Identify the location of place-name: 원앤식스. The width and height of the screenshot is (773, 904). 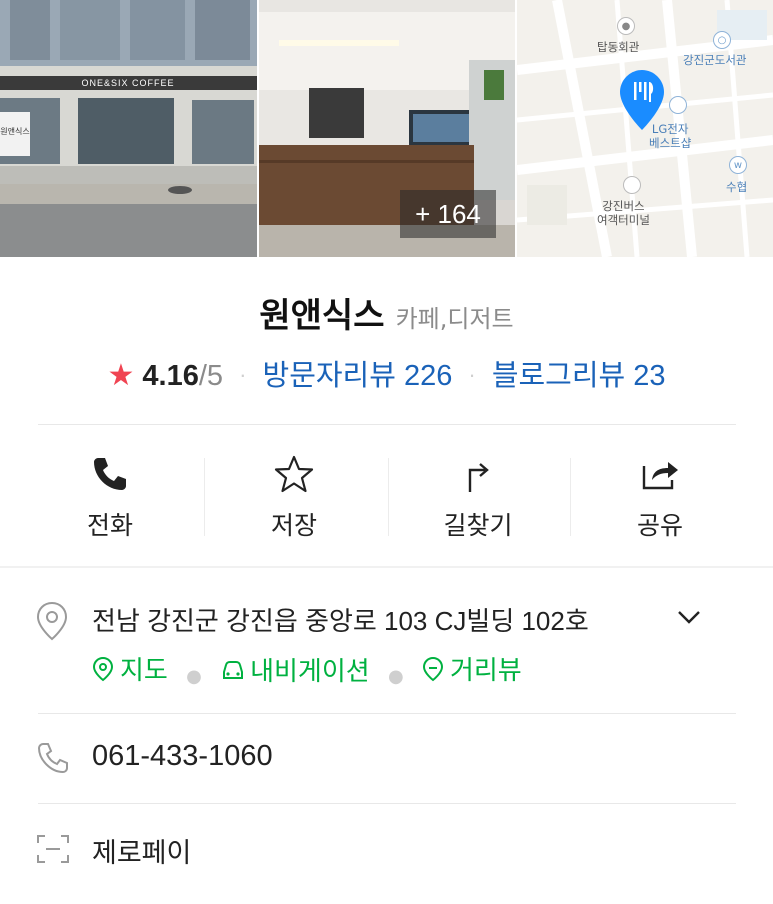
(322, 316).